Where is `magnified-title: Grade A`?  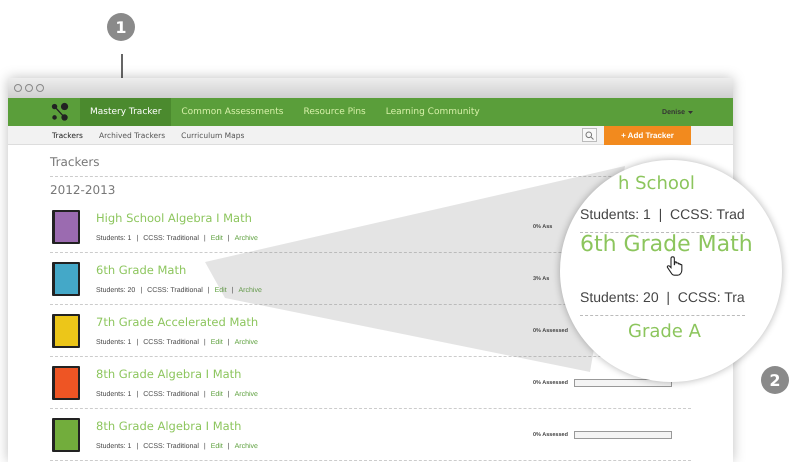
magnified-title: Grade A is located at coordinates (664, 332).